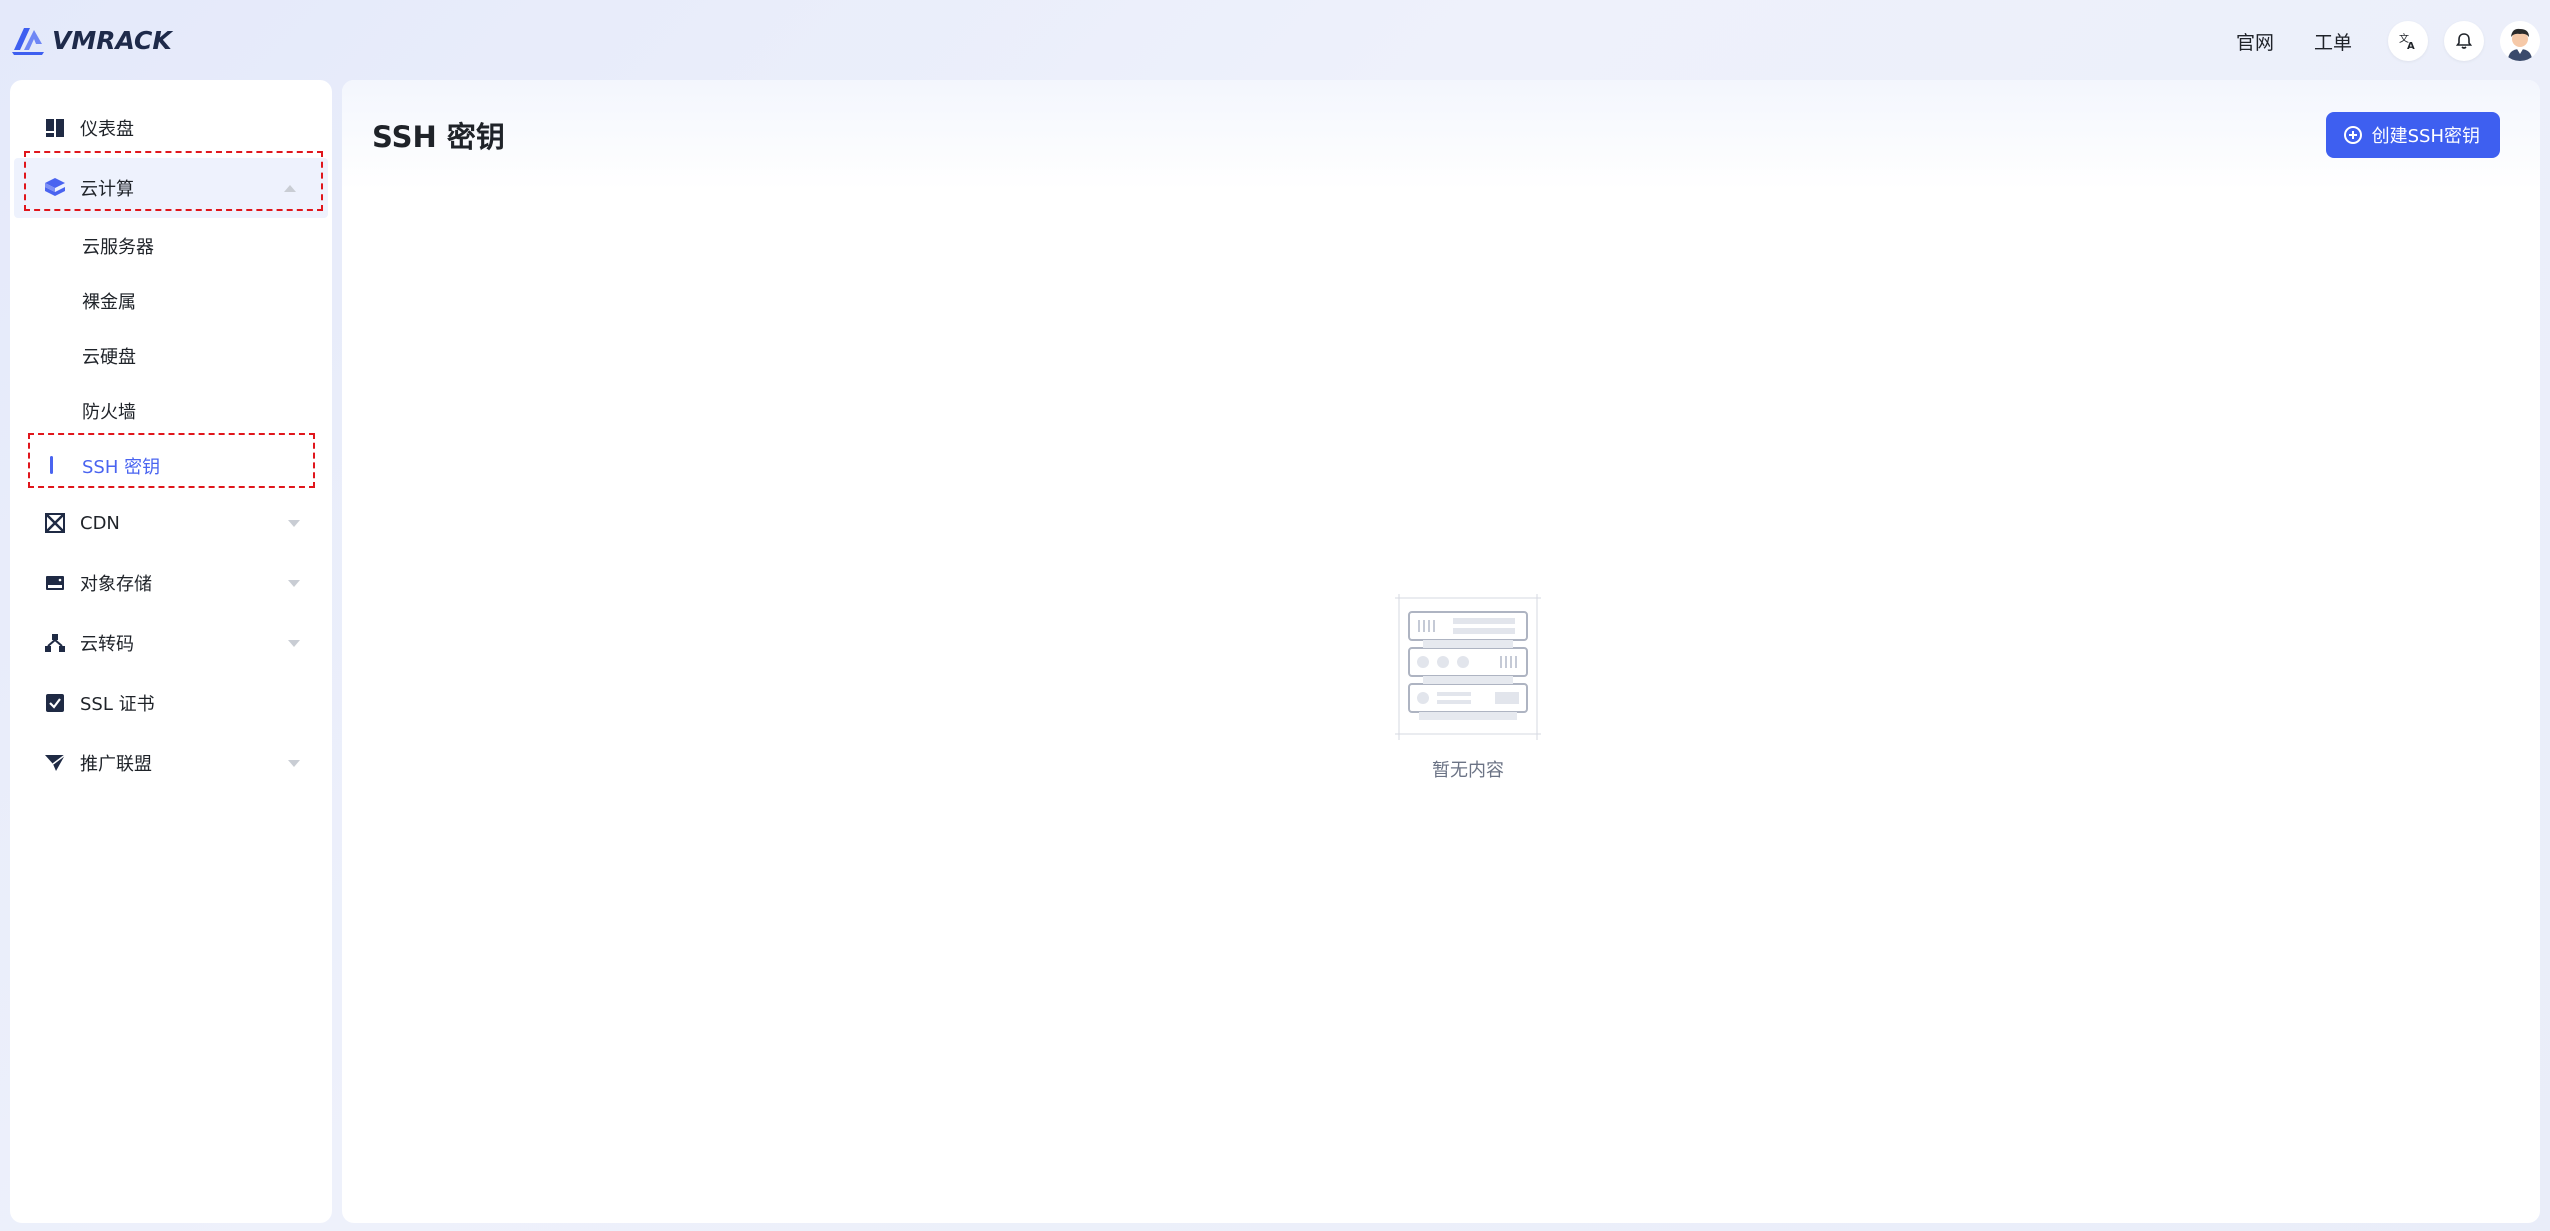  I want to click on official-site-link: 官网, so click(2255, 41).